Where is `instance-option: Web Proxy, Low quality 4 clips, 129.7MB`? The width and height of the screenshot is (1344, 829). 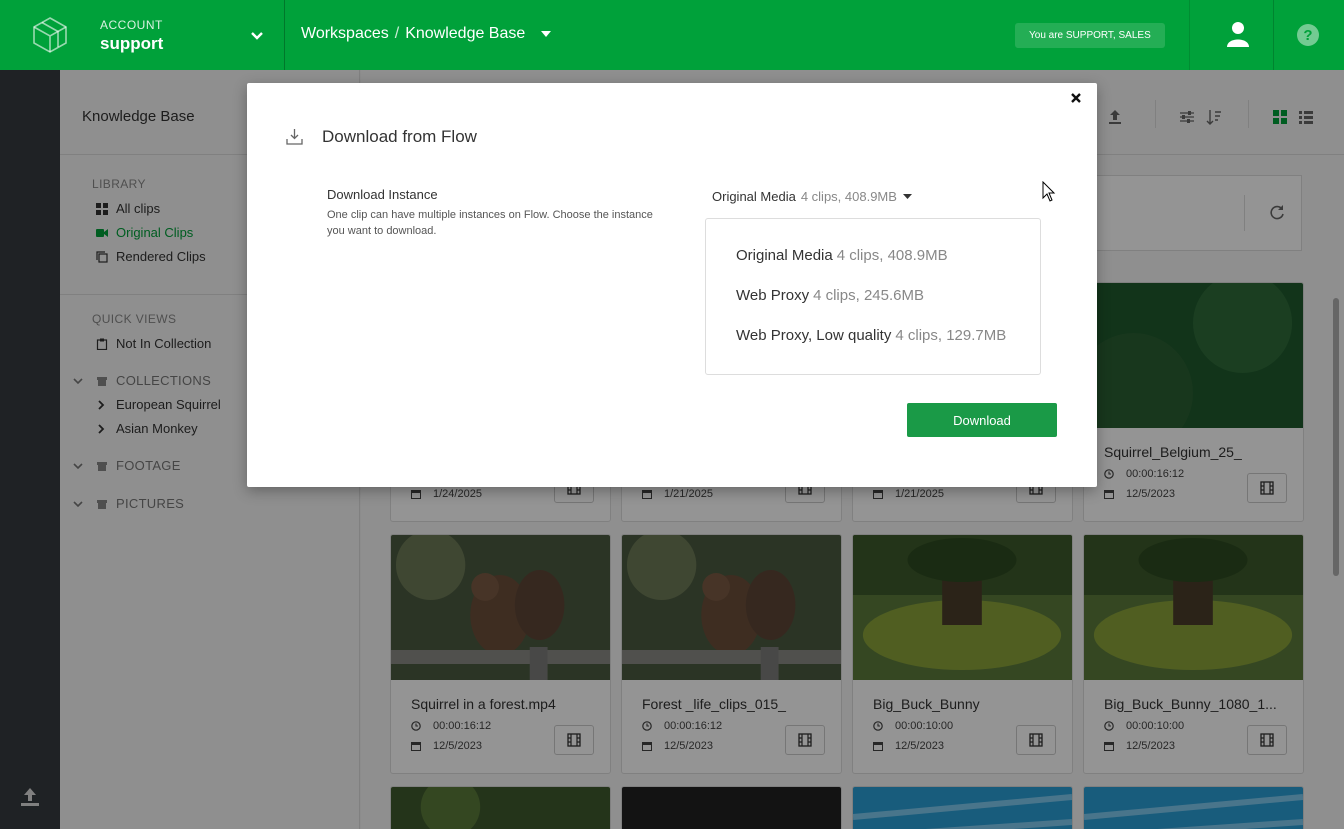
instance-option: Web Proxy, Low quality 4 clips, 129.7MB is located at coordinates (871, 335).